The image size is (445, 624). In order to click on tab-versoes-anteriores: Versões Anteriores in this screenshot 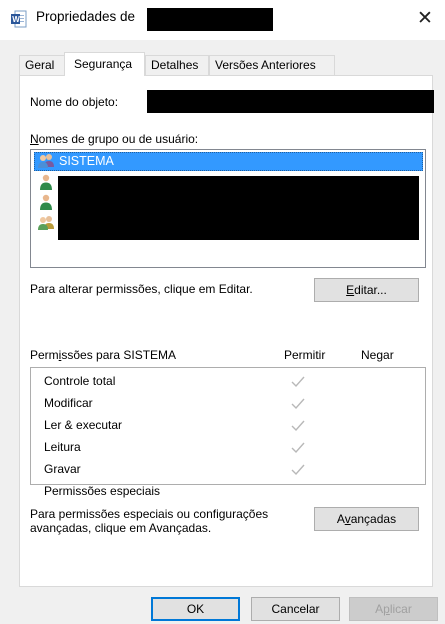, I will do `click(272, 65)`.